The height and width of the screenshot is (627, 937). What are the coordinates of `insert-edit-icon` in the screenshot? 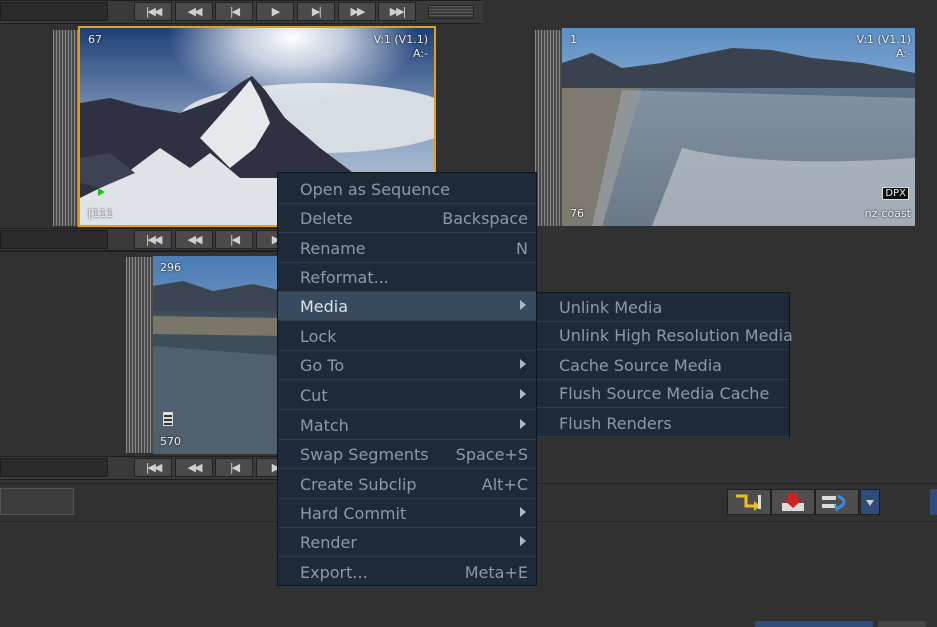 It's located at (748, 502).